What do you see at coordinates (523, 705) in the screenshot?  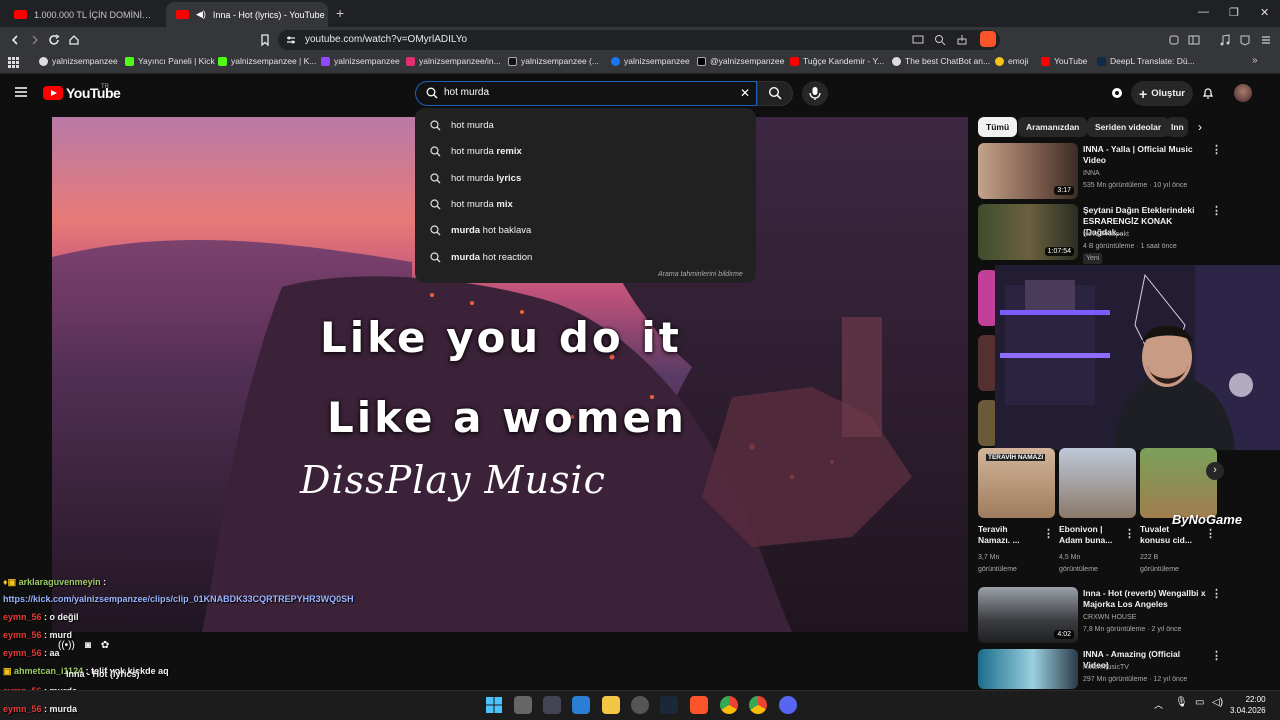 I see `task-view-icon` at bounding box center [523, 705].